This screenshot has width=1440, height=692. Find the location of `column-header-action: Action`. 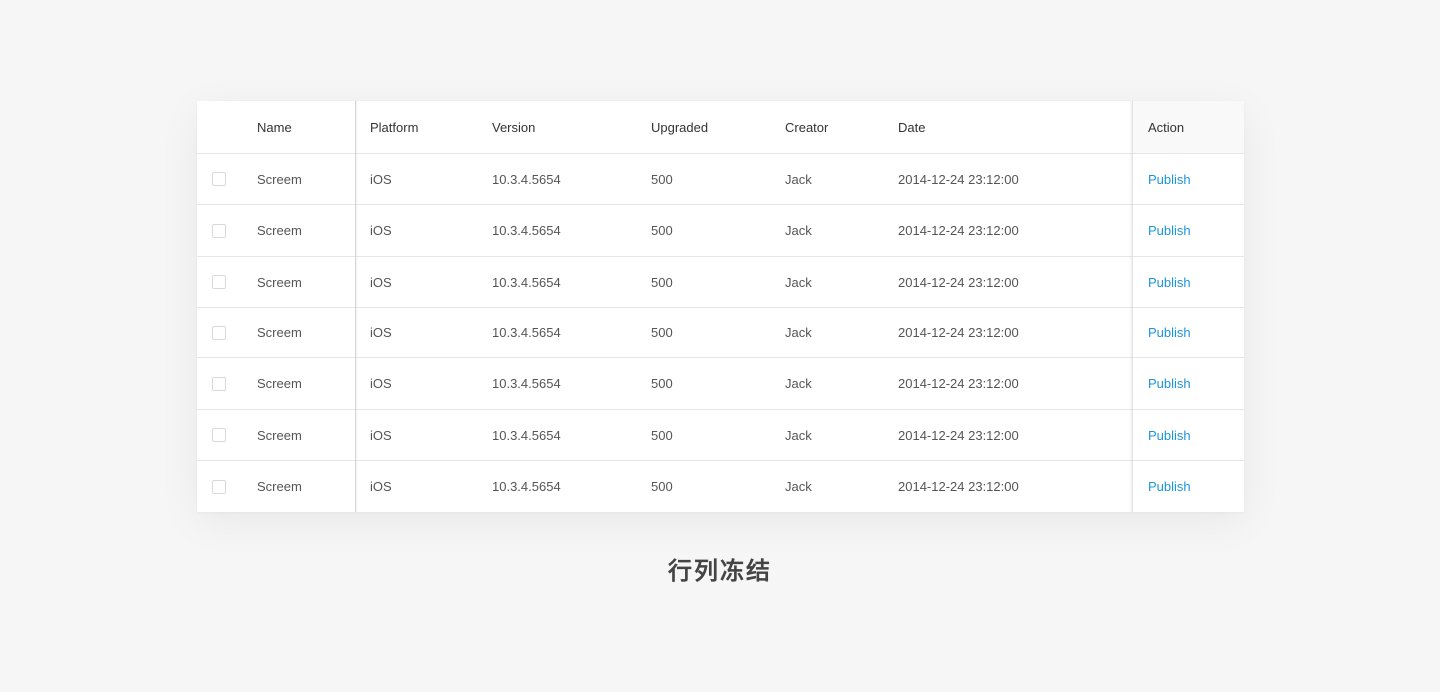

column-header-action: Action is located at coordinates (1166, 127).